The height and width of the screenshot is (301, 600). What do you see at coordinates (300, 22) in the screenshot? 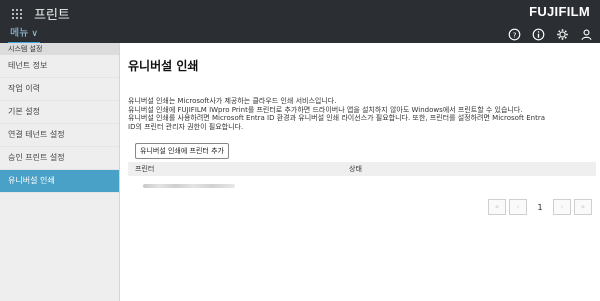
I see `top-bar: 프린트 FUJIFILM 메뉴 ∨ ?` at bounding box center [300, 22].